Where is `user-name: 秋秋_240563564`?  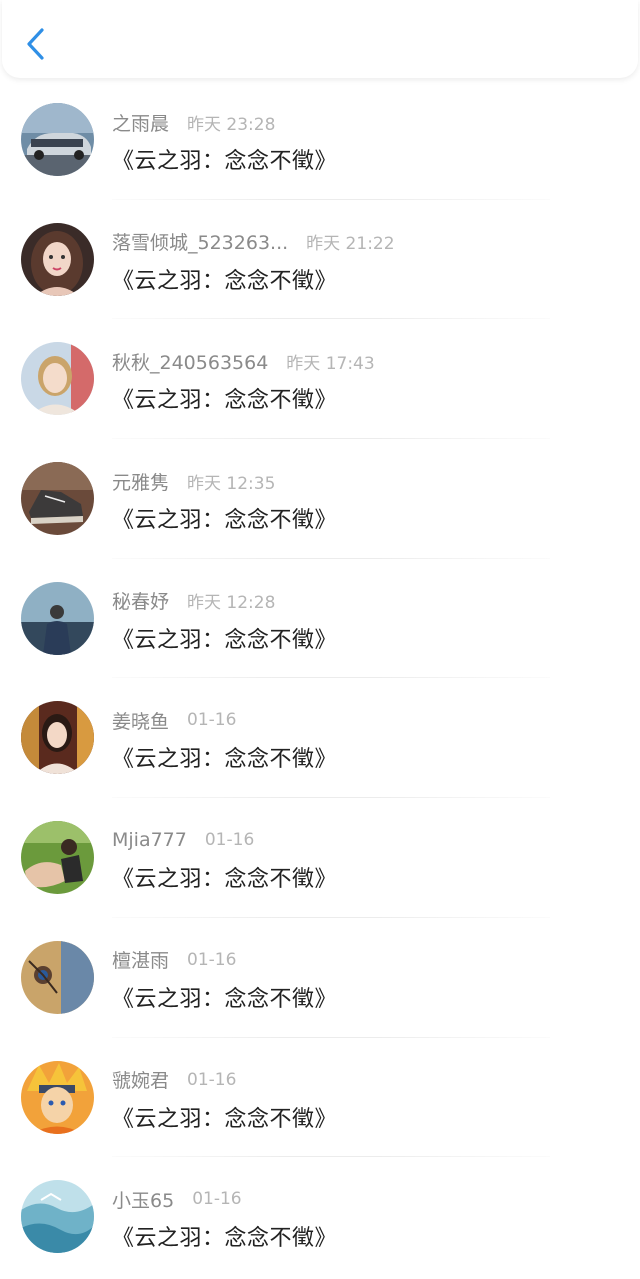
user-name: 秋秋_240563564 is located at coordinates (190, 362).